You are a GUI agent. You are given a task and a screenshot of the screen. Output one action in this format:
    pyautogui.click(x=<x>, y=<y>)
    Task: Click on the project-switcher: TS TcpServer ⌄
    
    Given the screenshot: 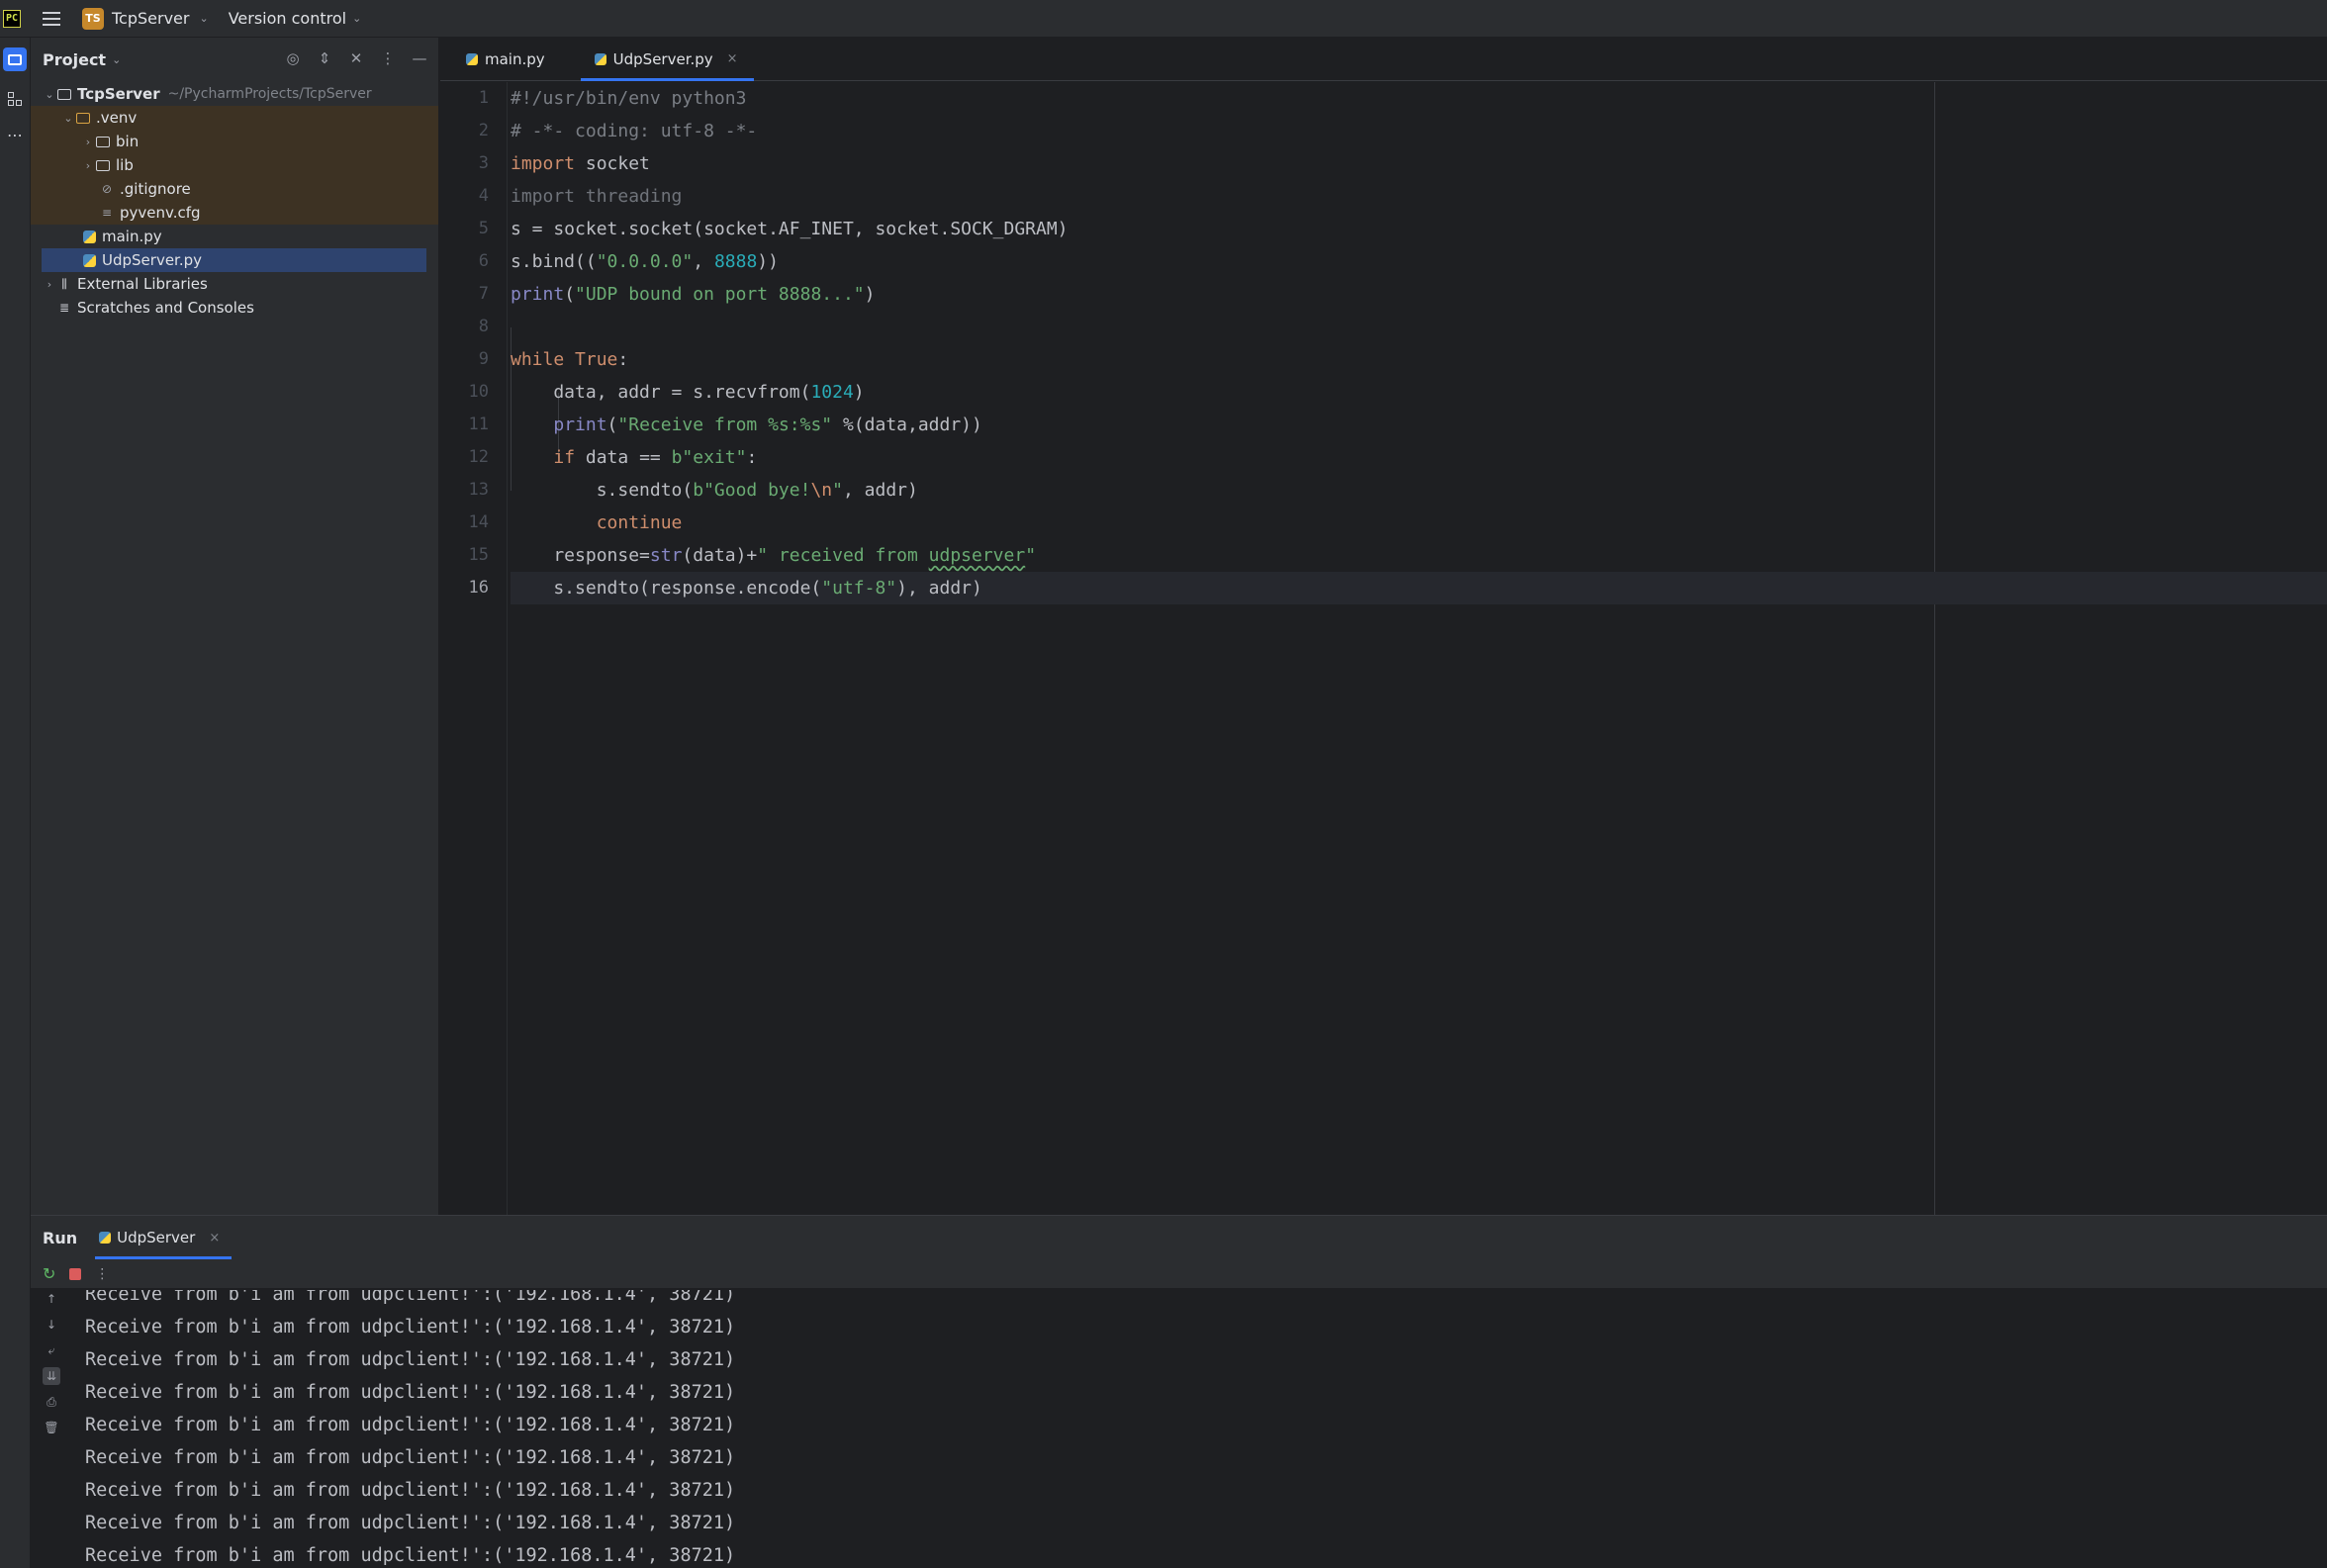 What is the action you would take?
    pyautogui.click(x=145, y=18)
    